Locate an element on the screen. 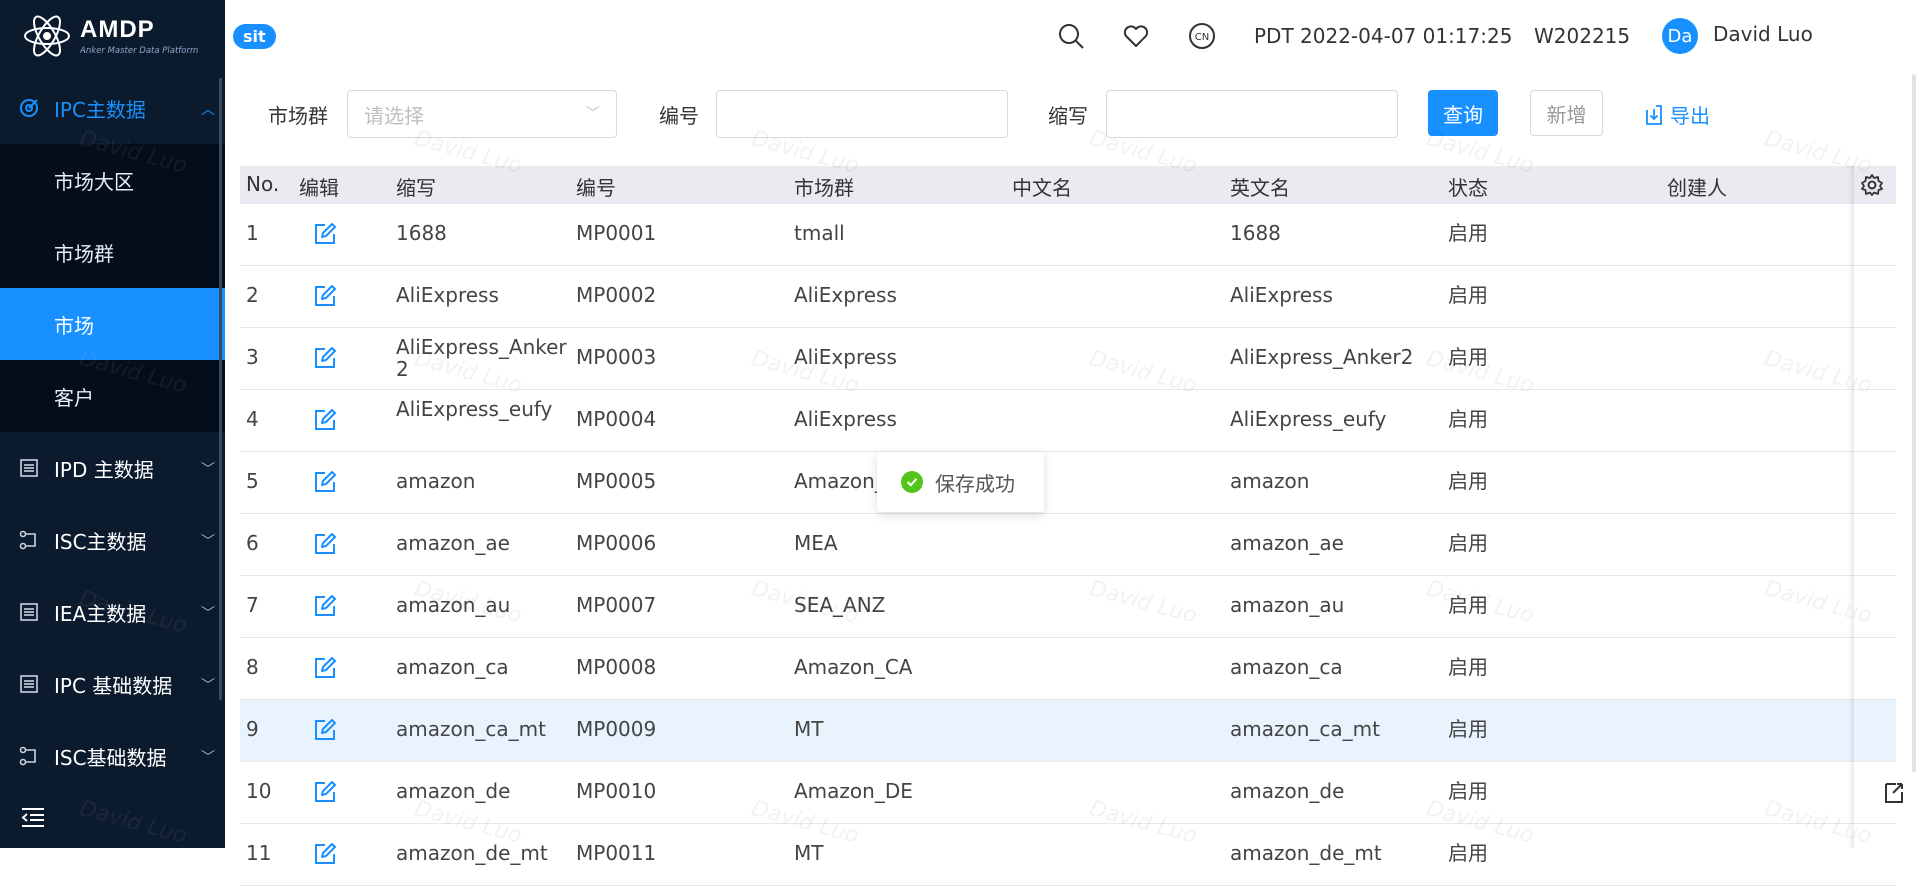  table-row: 2 AliExpress MP0002 AliExpress AliExpress 启用 is located at coordinates (1068, 297).